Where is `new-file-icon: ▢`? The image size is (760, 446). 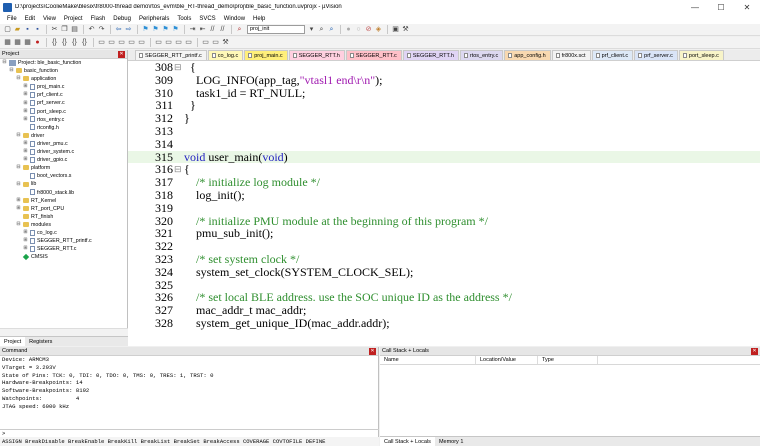
new-file-icon: ▢ is located at coordinates (7, 29).